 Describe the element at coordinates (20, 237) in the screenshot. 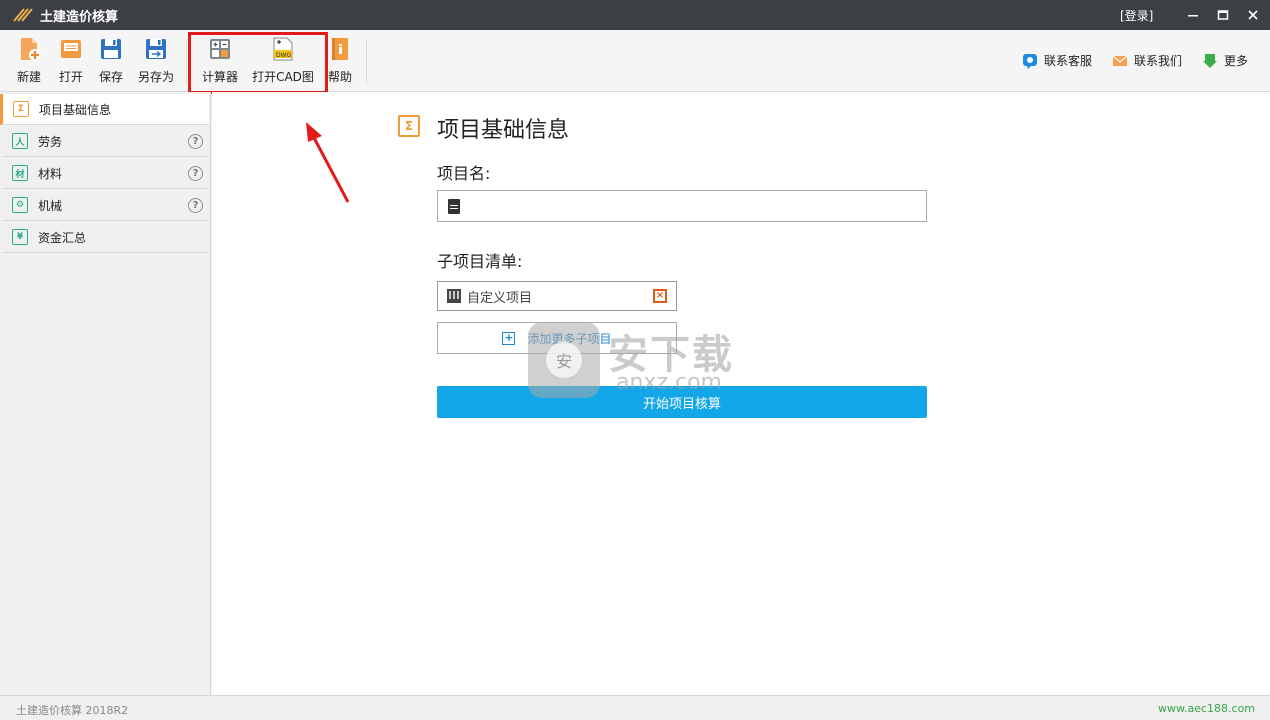

I see `money-icon: ¥` at that location.